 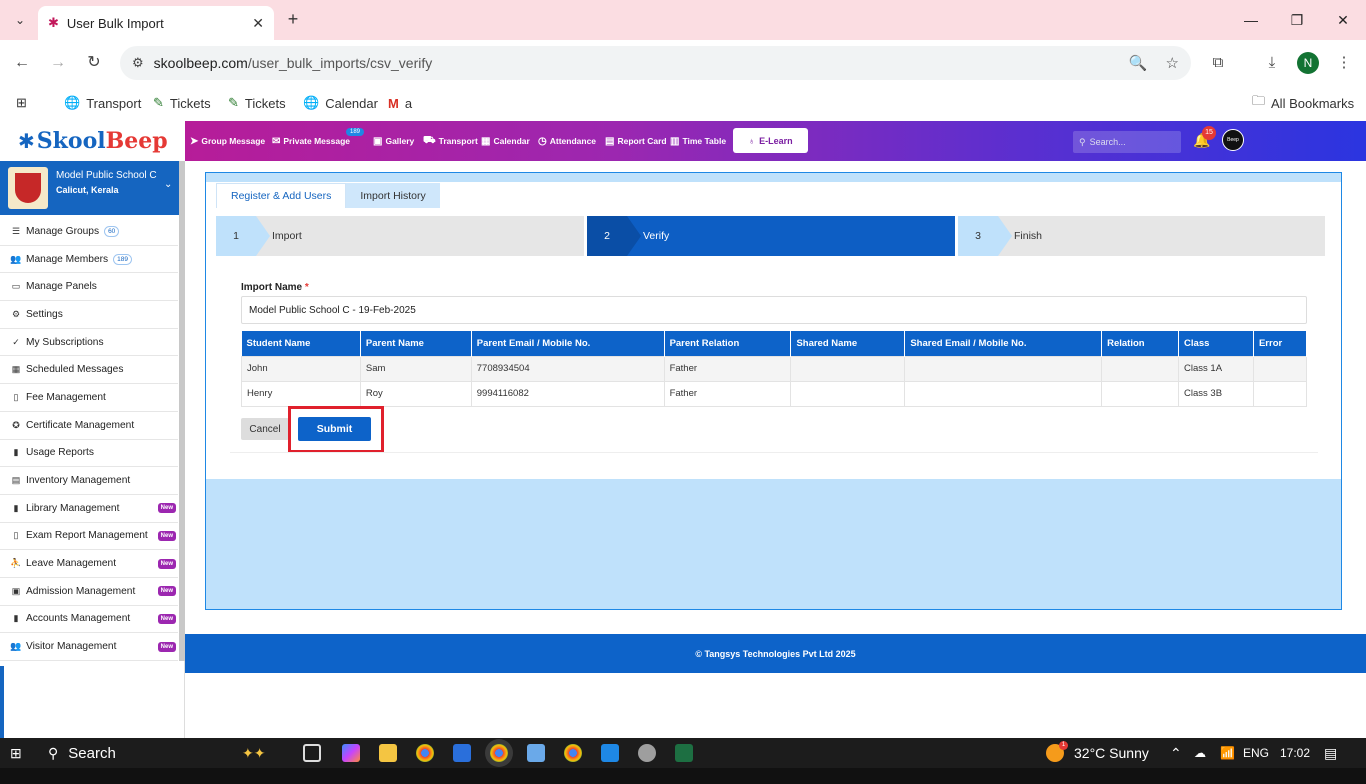 I want to click on close-window-icon: ✕, so click(x=1343, y=20).